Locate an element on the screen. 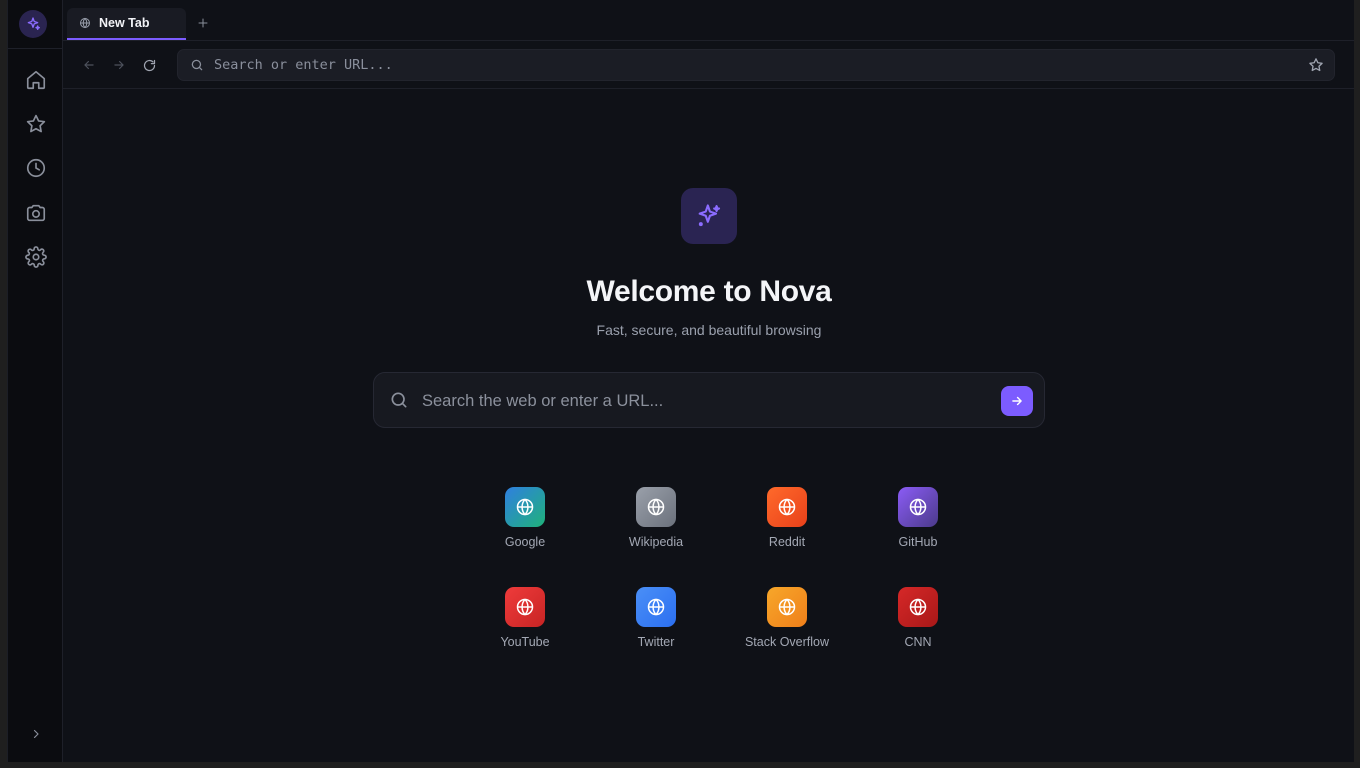  quick-link-twitter: Twitter is located at coordinates (656, 627).